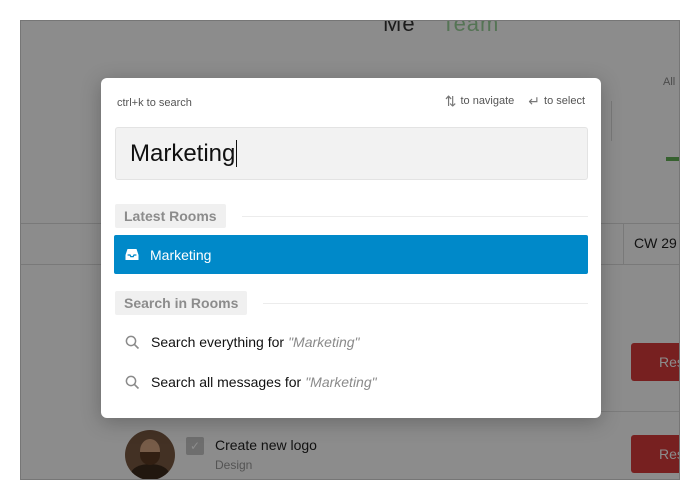  Describe the element at coordinates (181, 303) in the screenshot. I see `section-title: Search in Rooms` at that location.